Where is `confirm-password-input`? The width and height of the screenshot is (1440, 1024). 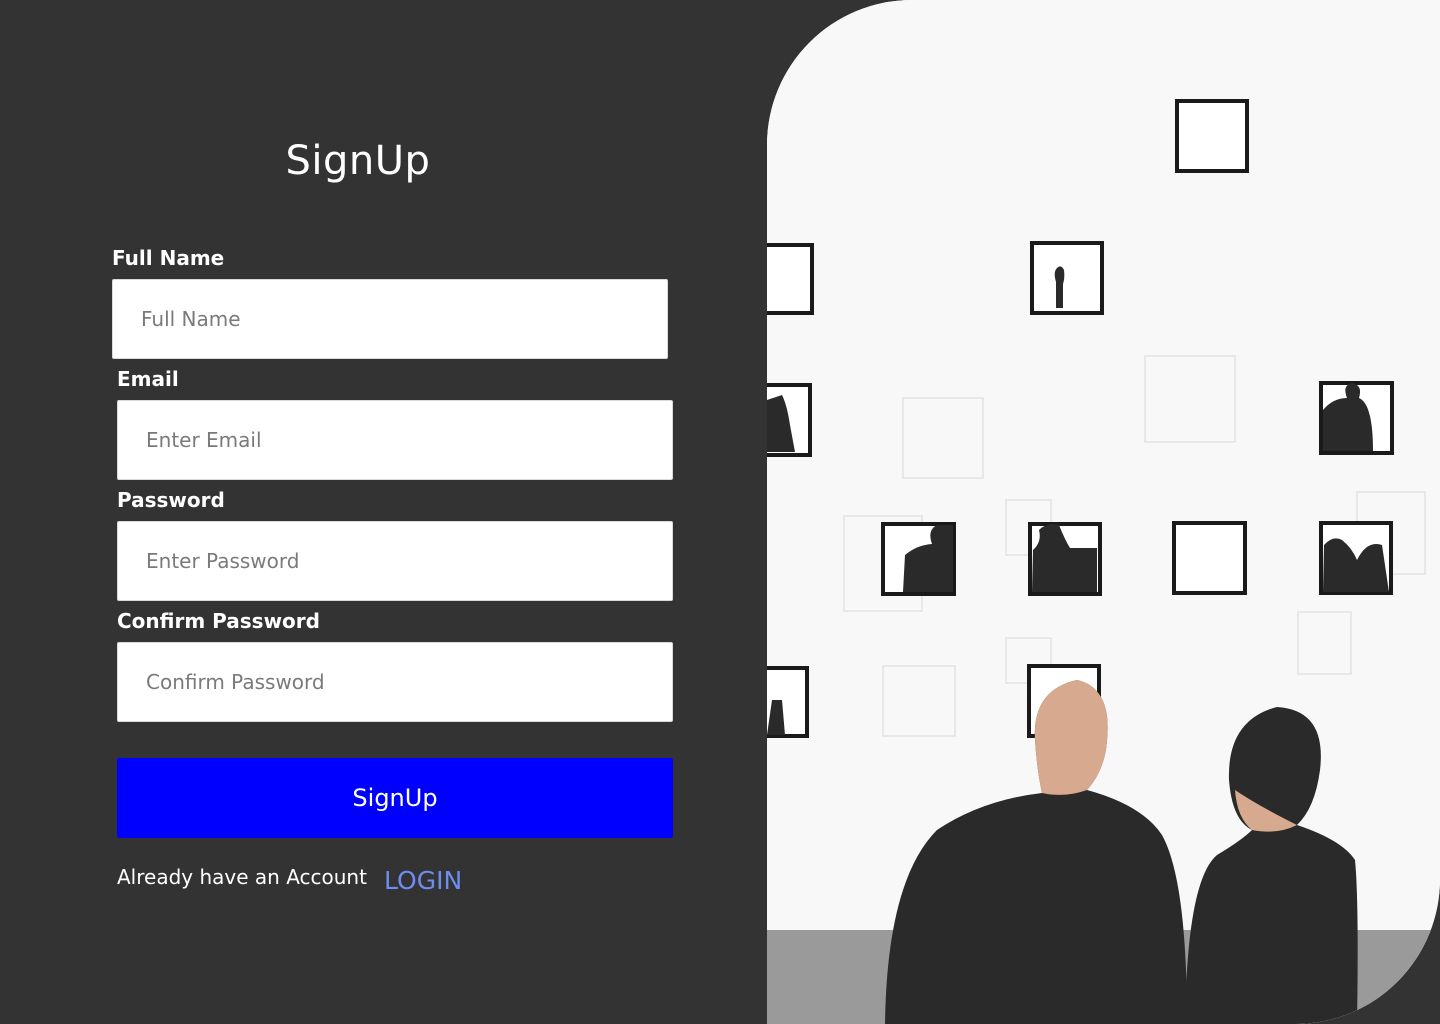
confirm-password-input is located at coordinates (395, 682).